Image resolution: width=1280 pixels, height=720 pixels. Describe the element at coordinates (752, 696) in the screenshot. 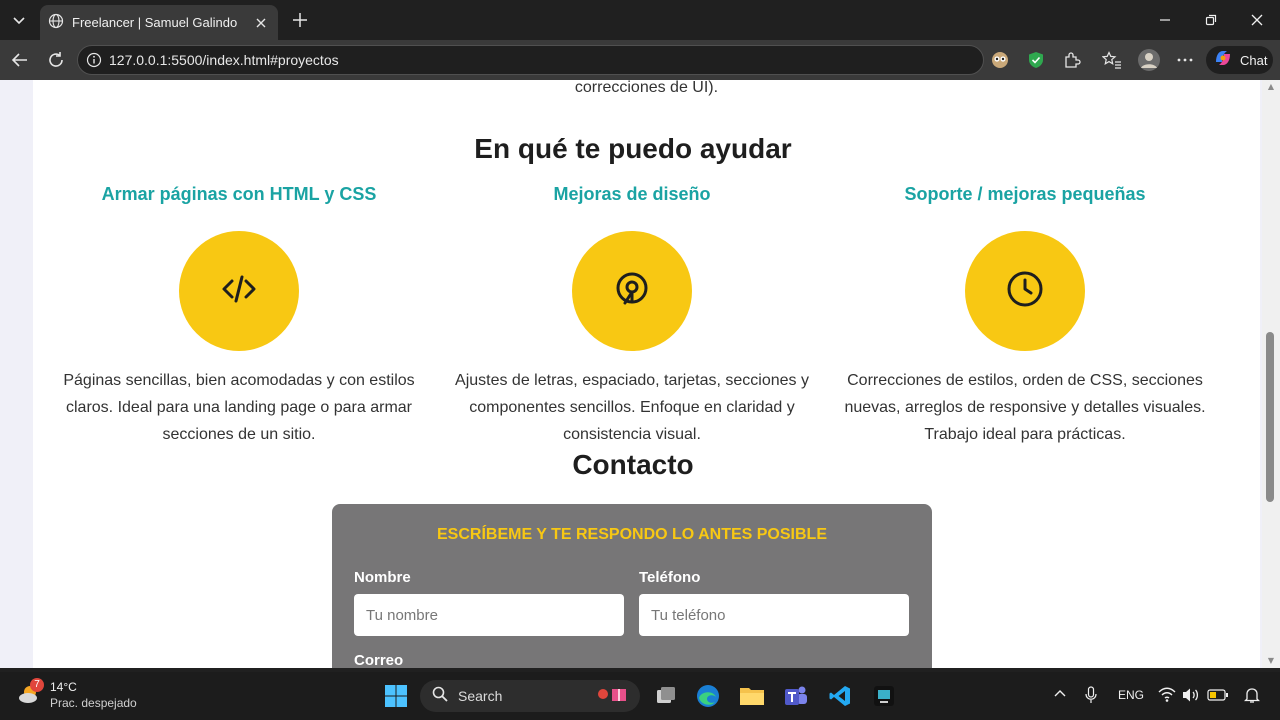

I see `file-explorer-icon` at that location.